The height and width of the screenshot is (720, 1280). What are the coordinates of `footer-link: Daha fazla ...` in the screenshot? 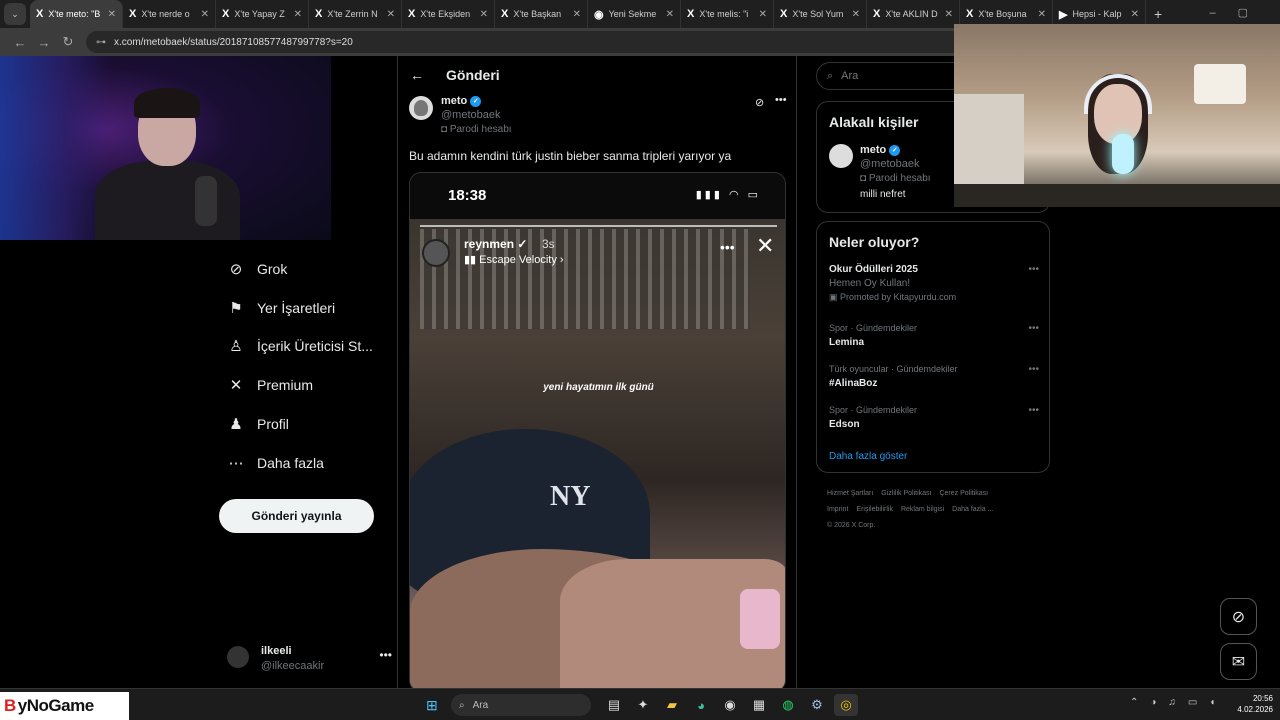 It's located at (972, 509).